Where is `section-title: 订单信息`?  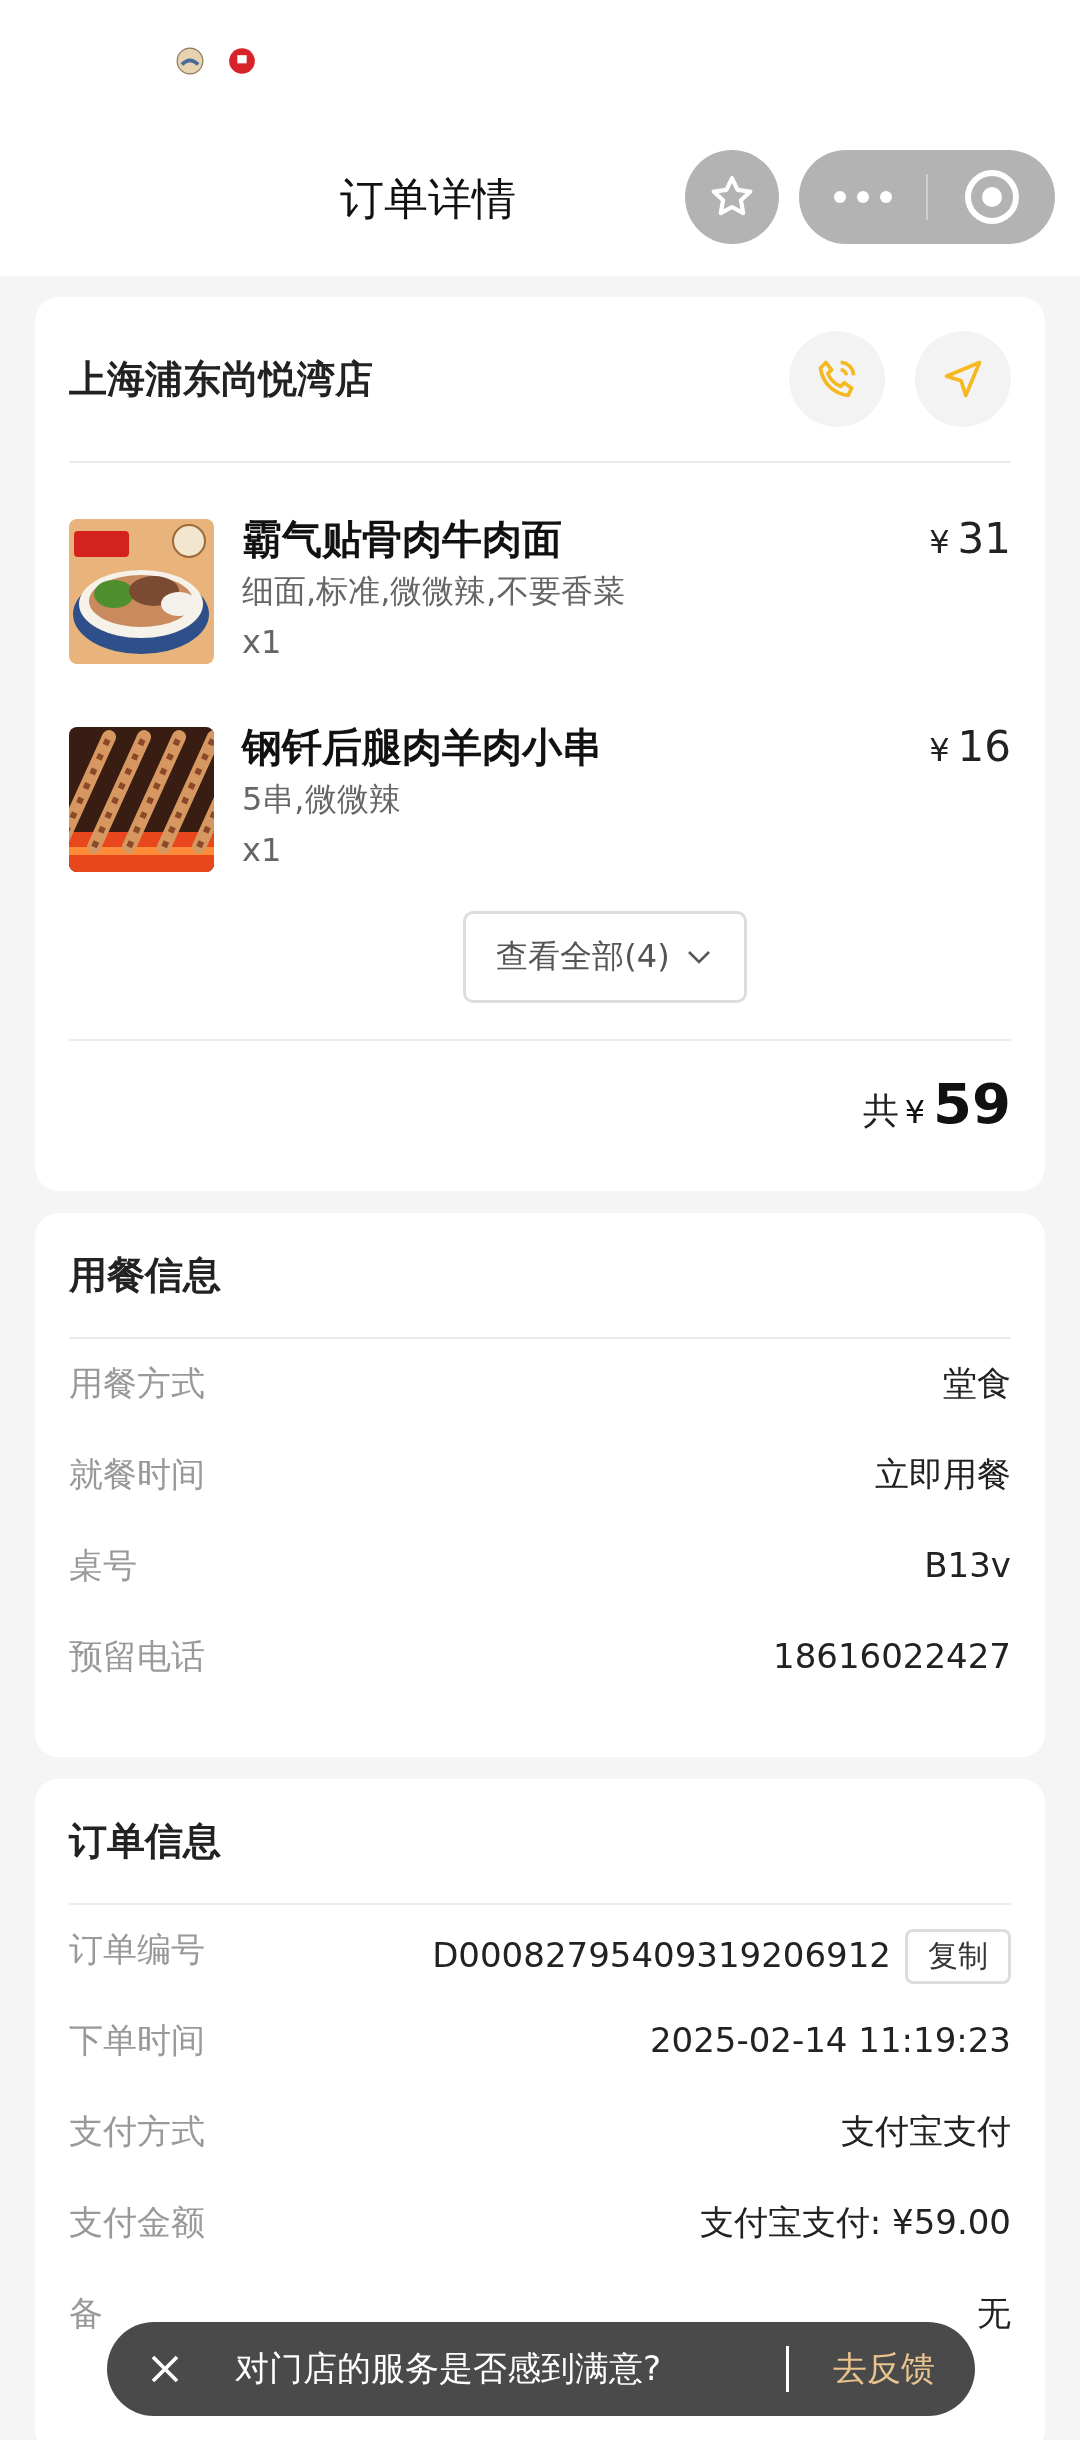
section-title: 订单信息 is located at coordinates (145, 1841).